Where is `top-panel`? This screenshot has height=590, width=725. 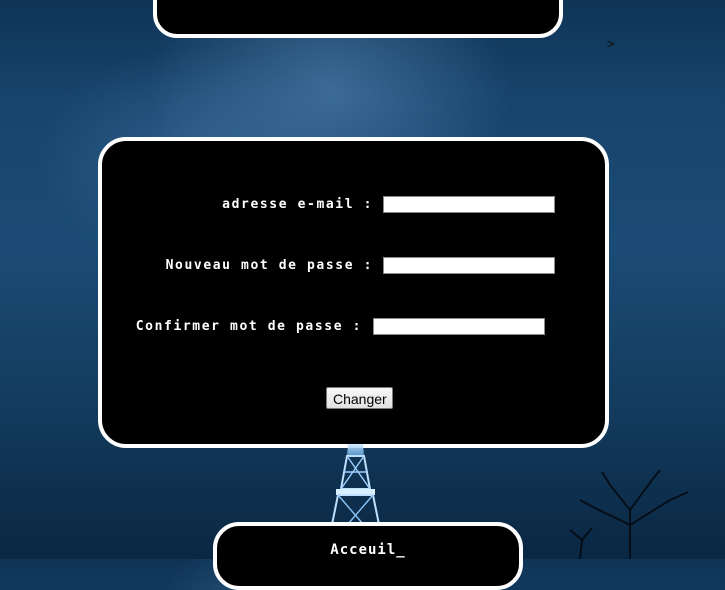 top-panel is located at coordinates (358, 19).